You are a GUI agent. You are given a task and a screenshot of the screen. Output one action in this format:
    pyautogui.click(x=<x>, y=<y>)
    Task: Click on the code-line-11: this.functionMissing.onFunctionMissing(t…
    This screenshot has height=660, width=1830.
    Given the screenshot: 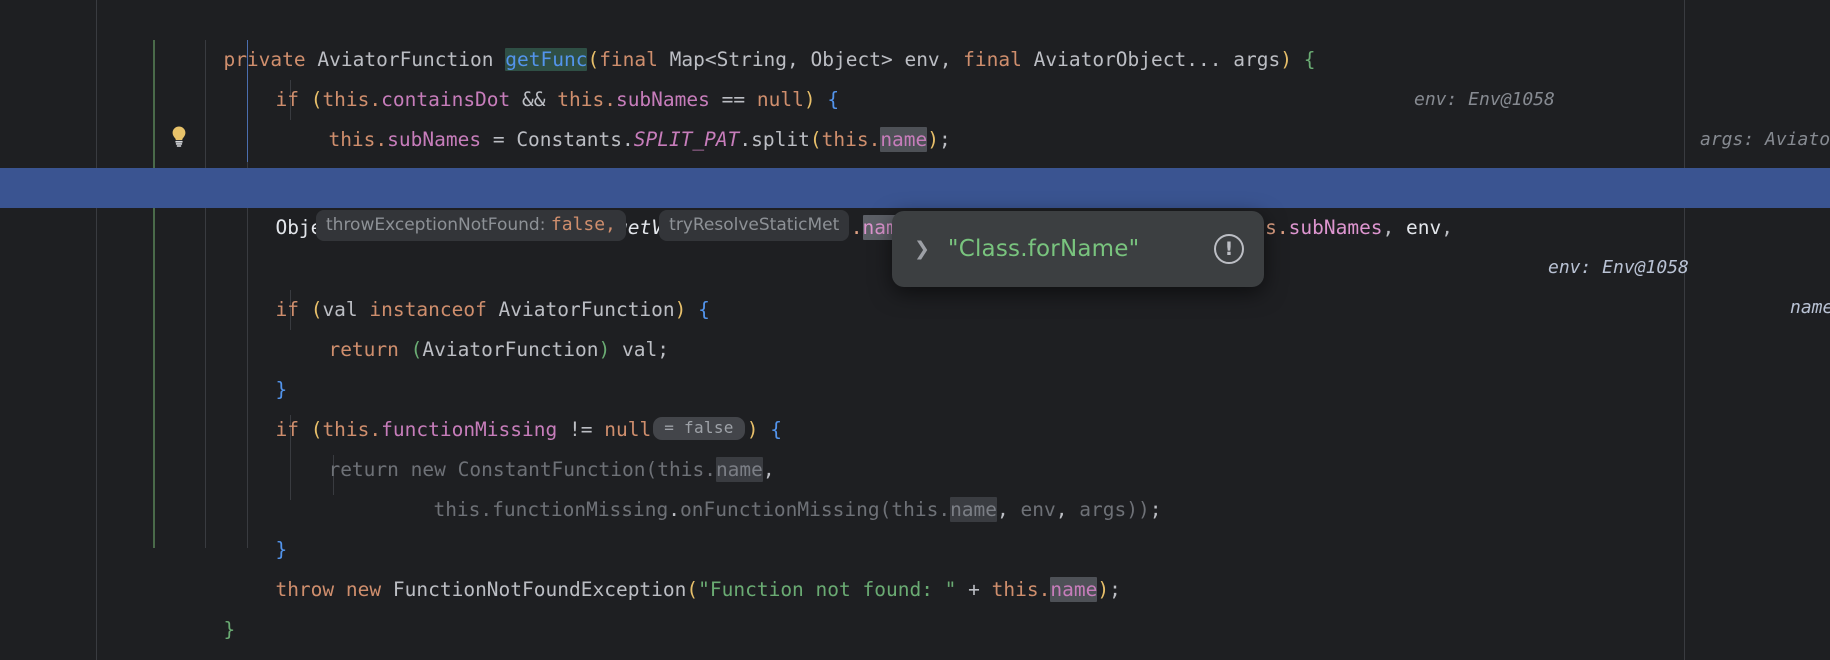 What is the action you would take?
    pyautogui.click(x=915, y=486)
    